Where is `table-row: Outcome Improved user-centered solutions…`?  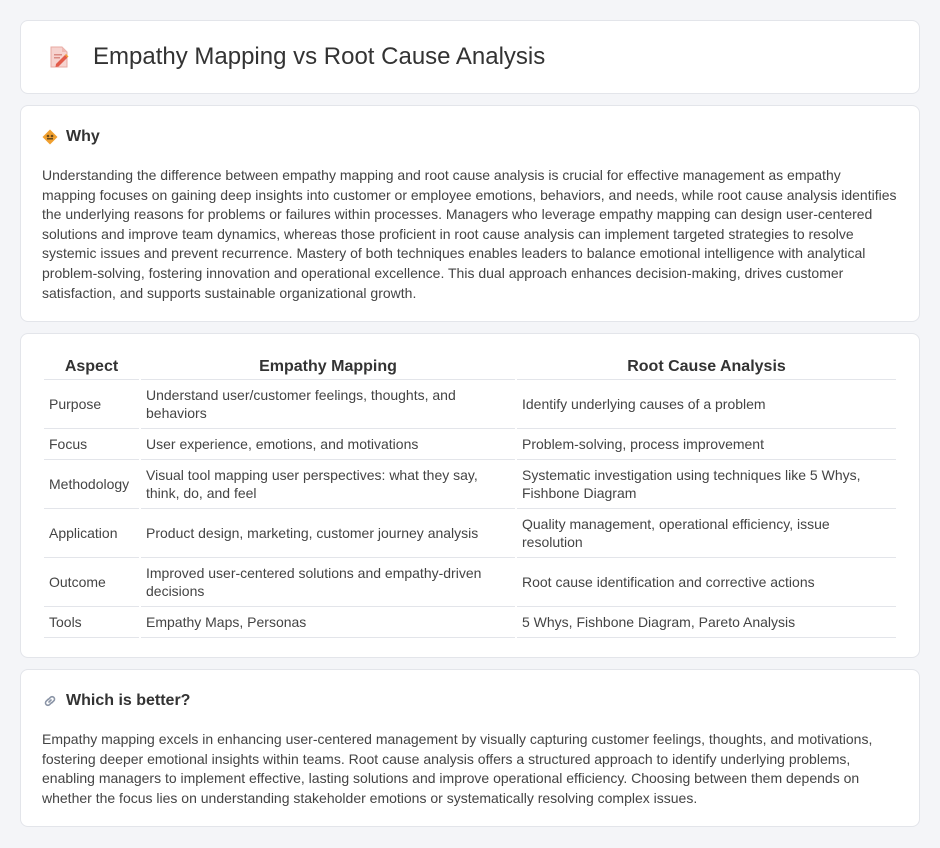
table-row: Outcome Improved user-centered solutions… is located at coordinates (470, 582).